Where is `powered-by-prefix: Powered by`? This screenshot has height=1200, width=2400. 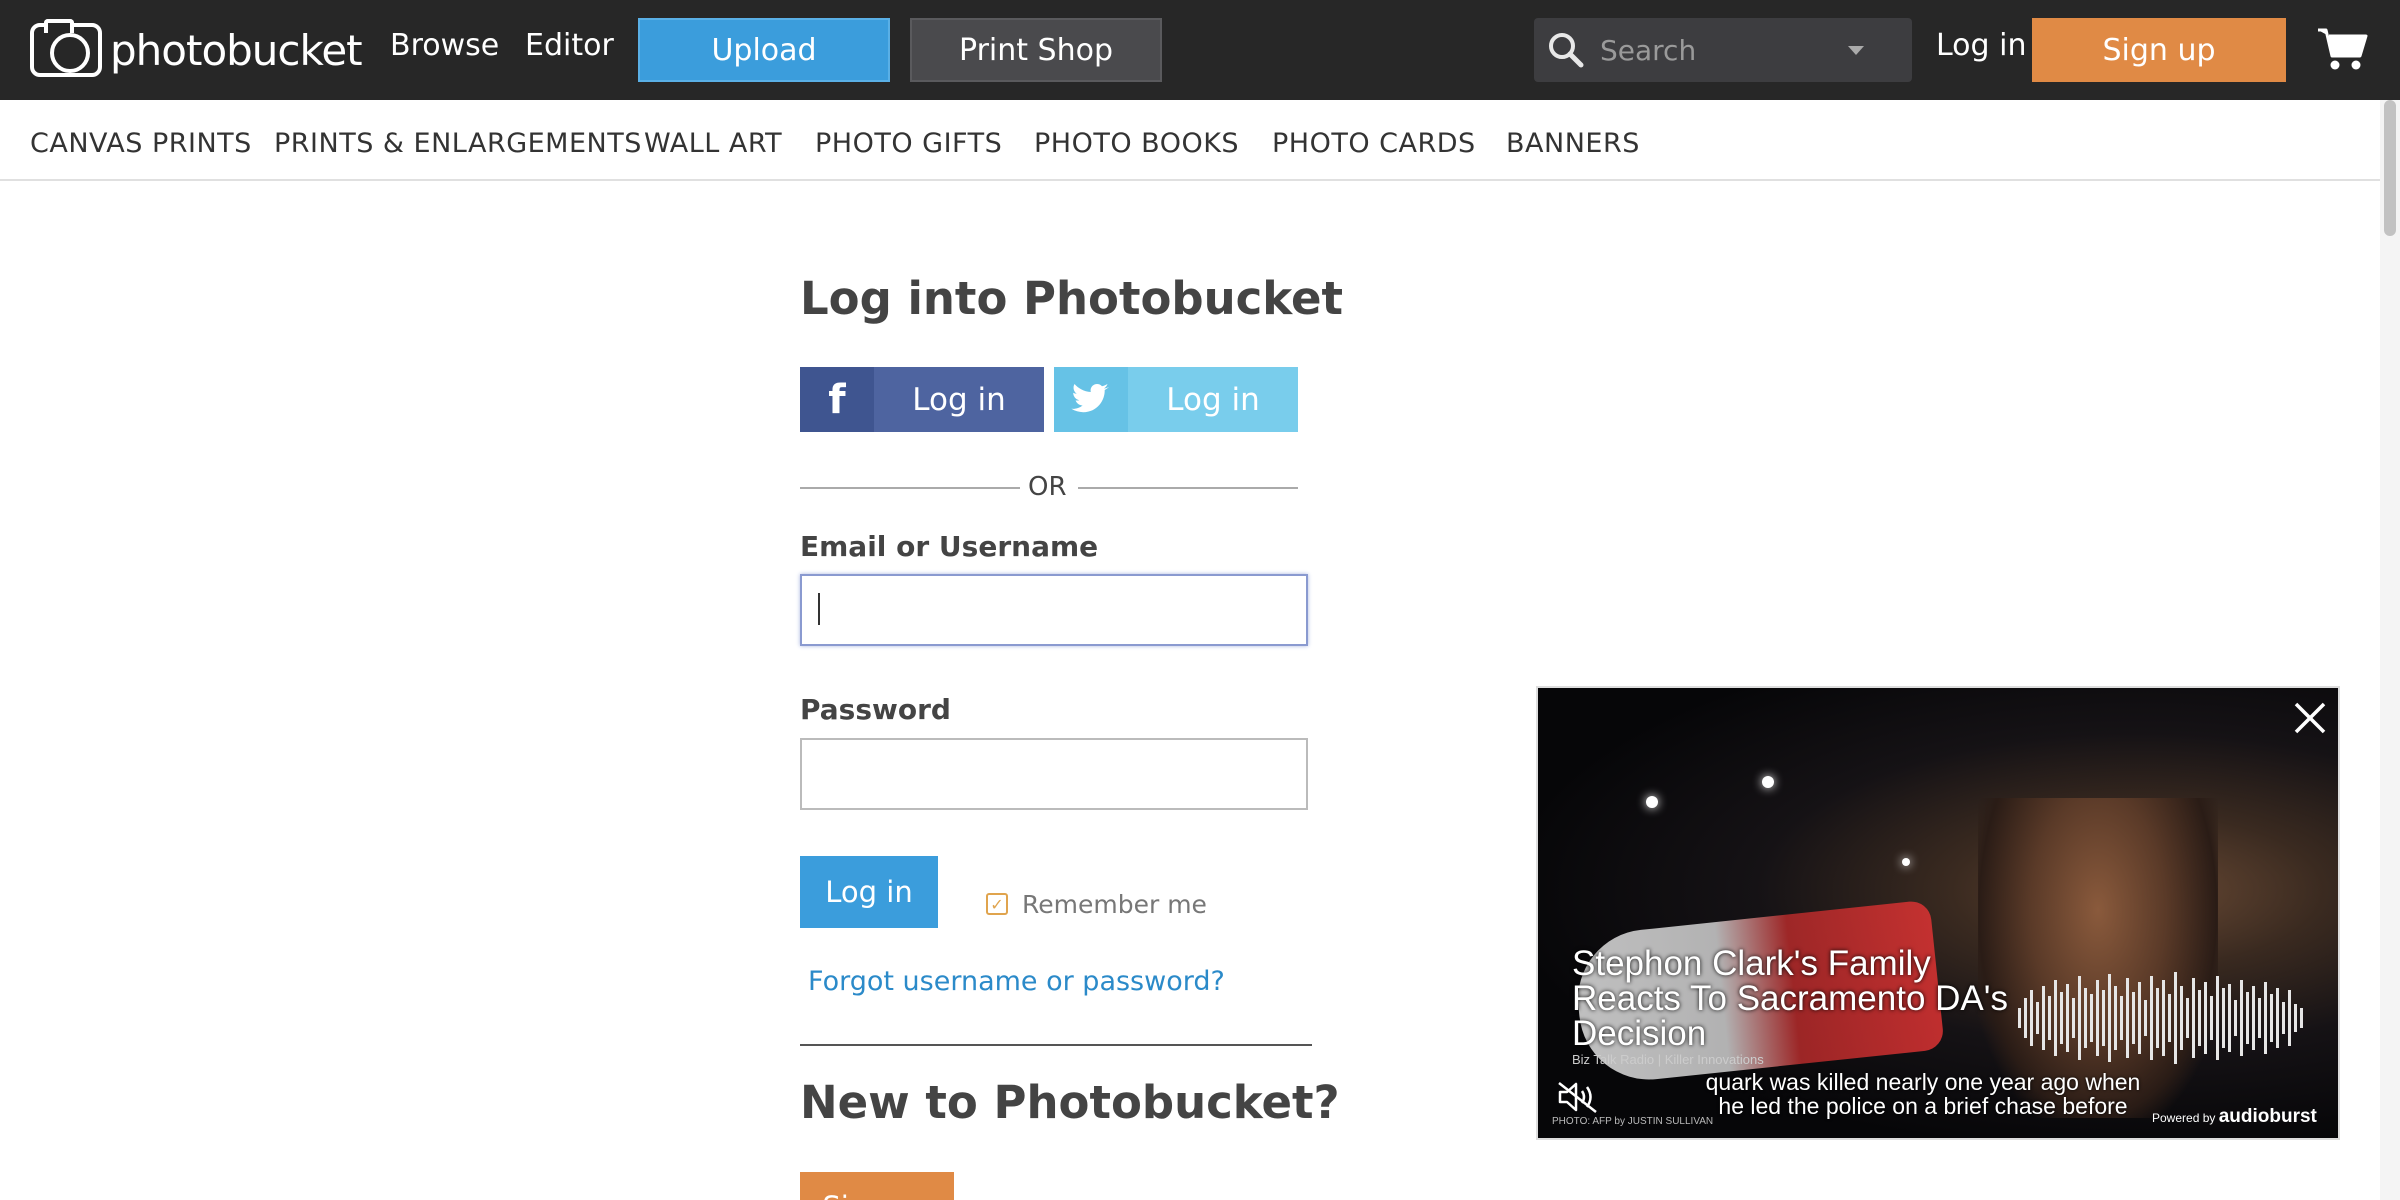
powered-by-prefix: Powered by is located at coordinates (2184, 1118).